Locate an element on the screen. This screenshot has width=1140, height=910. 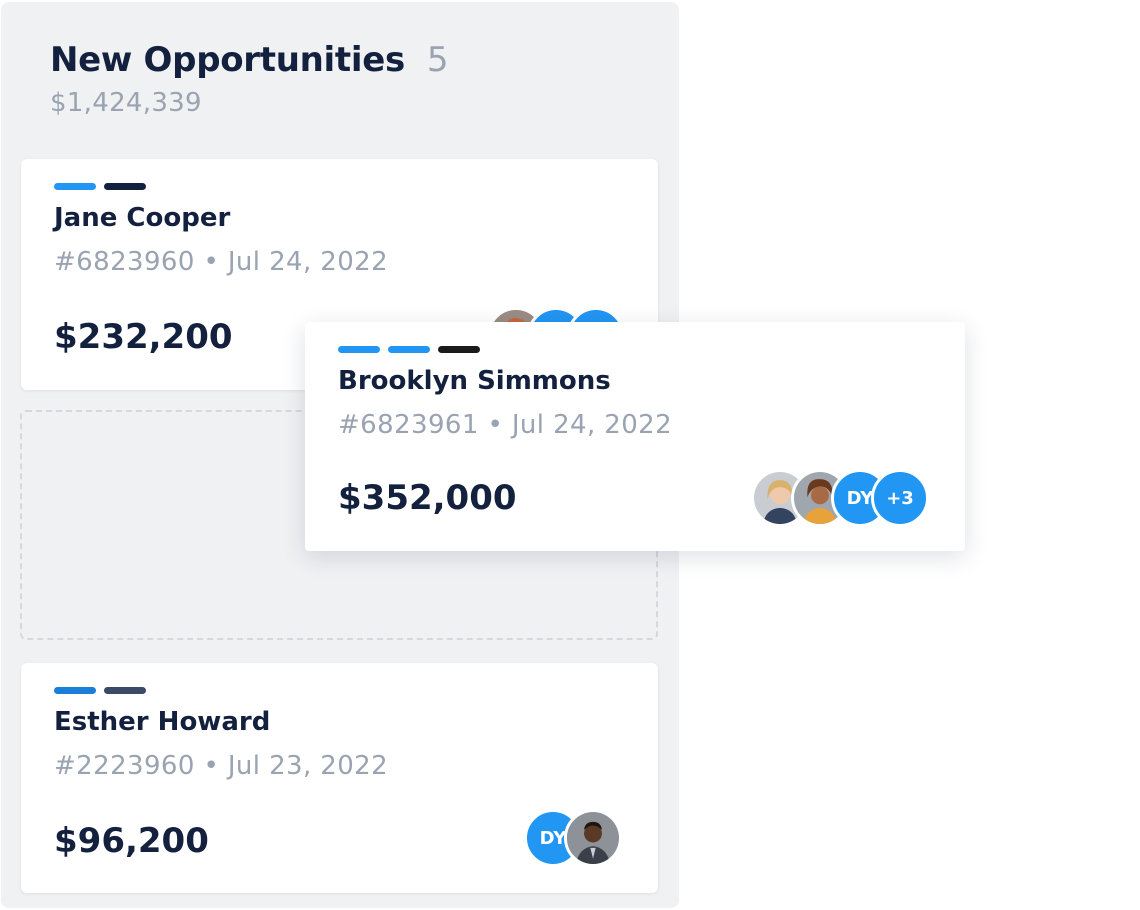
column-total: $1,424,339 is located at coordinates (126, 103).